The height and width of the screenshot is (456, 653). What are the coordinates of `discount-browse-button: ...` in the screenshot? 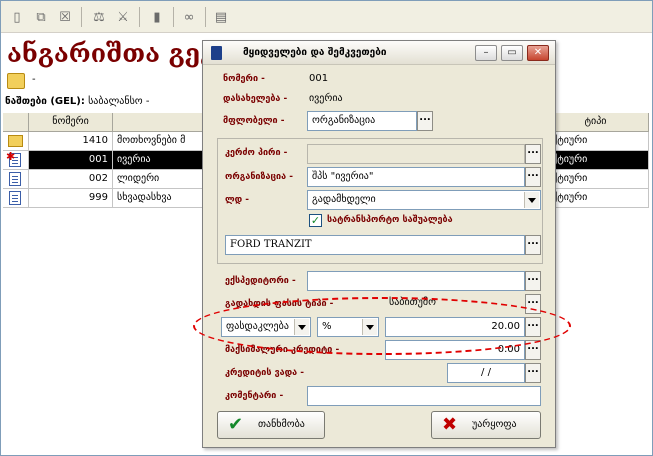 It's located at (533, 327).